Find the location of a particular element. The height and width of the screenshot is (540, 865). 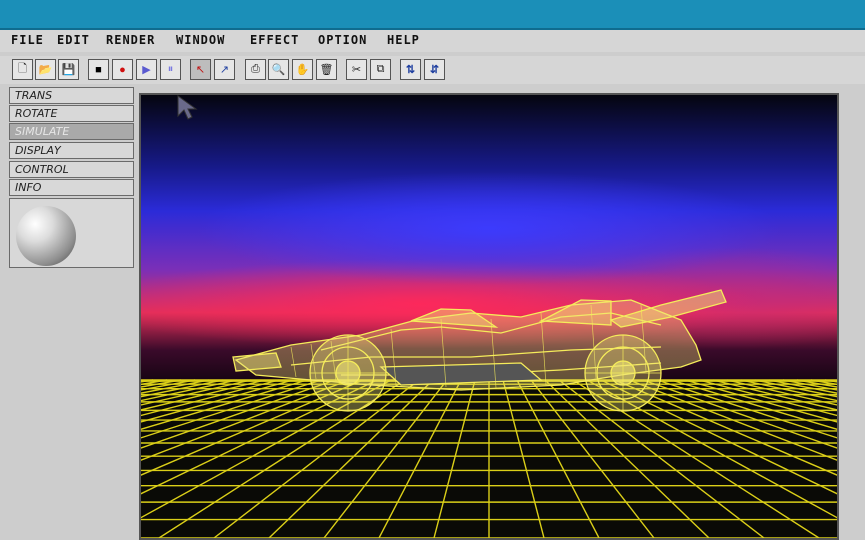

select-tool-button: ↖ is located at coordinates (200, 69).